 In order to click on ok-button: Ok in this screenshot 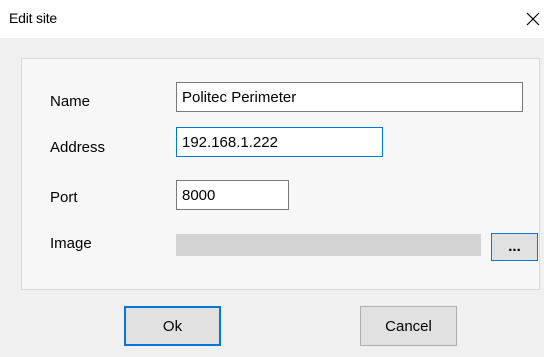, I will do `click(172, 326)`.